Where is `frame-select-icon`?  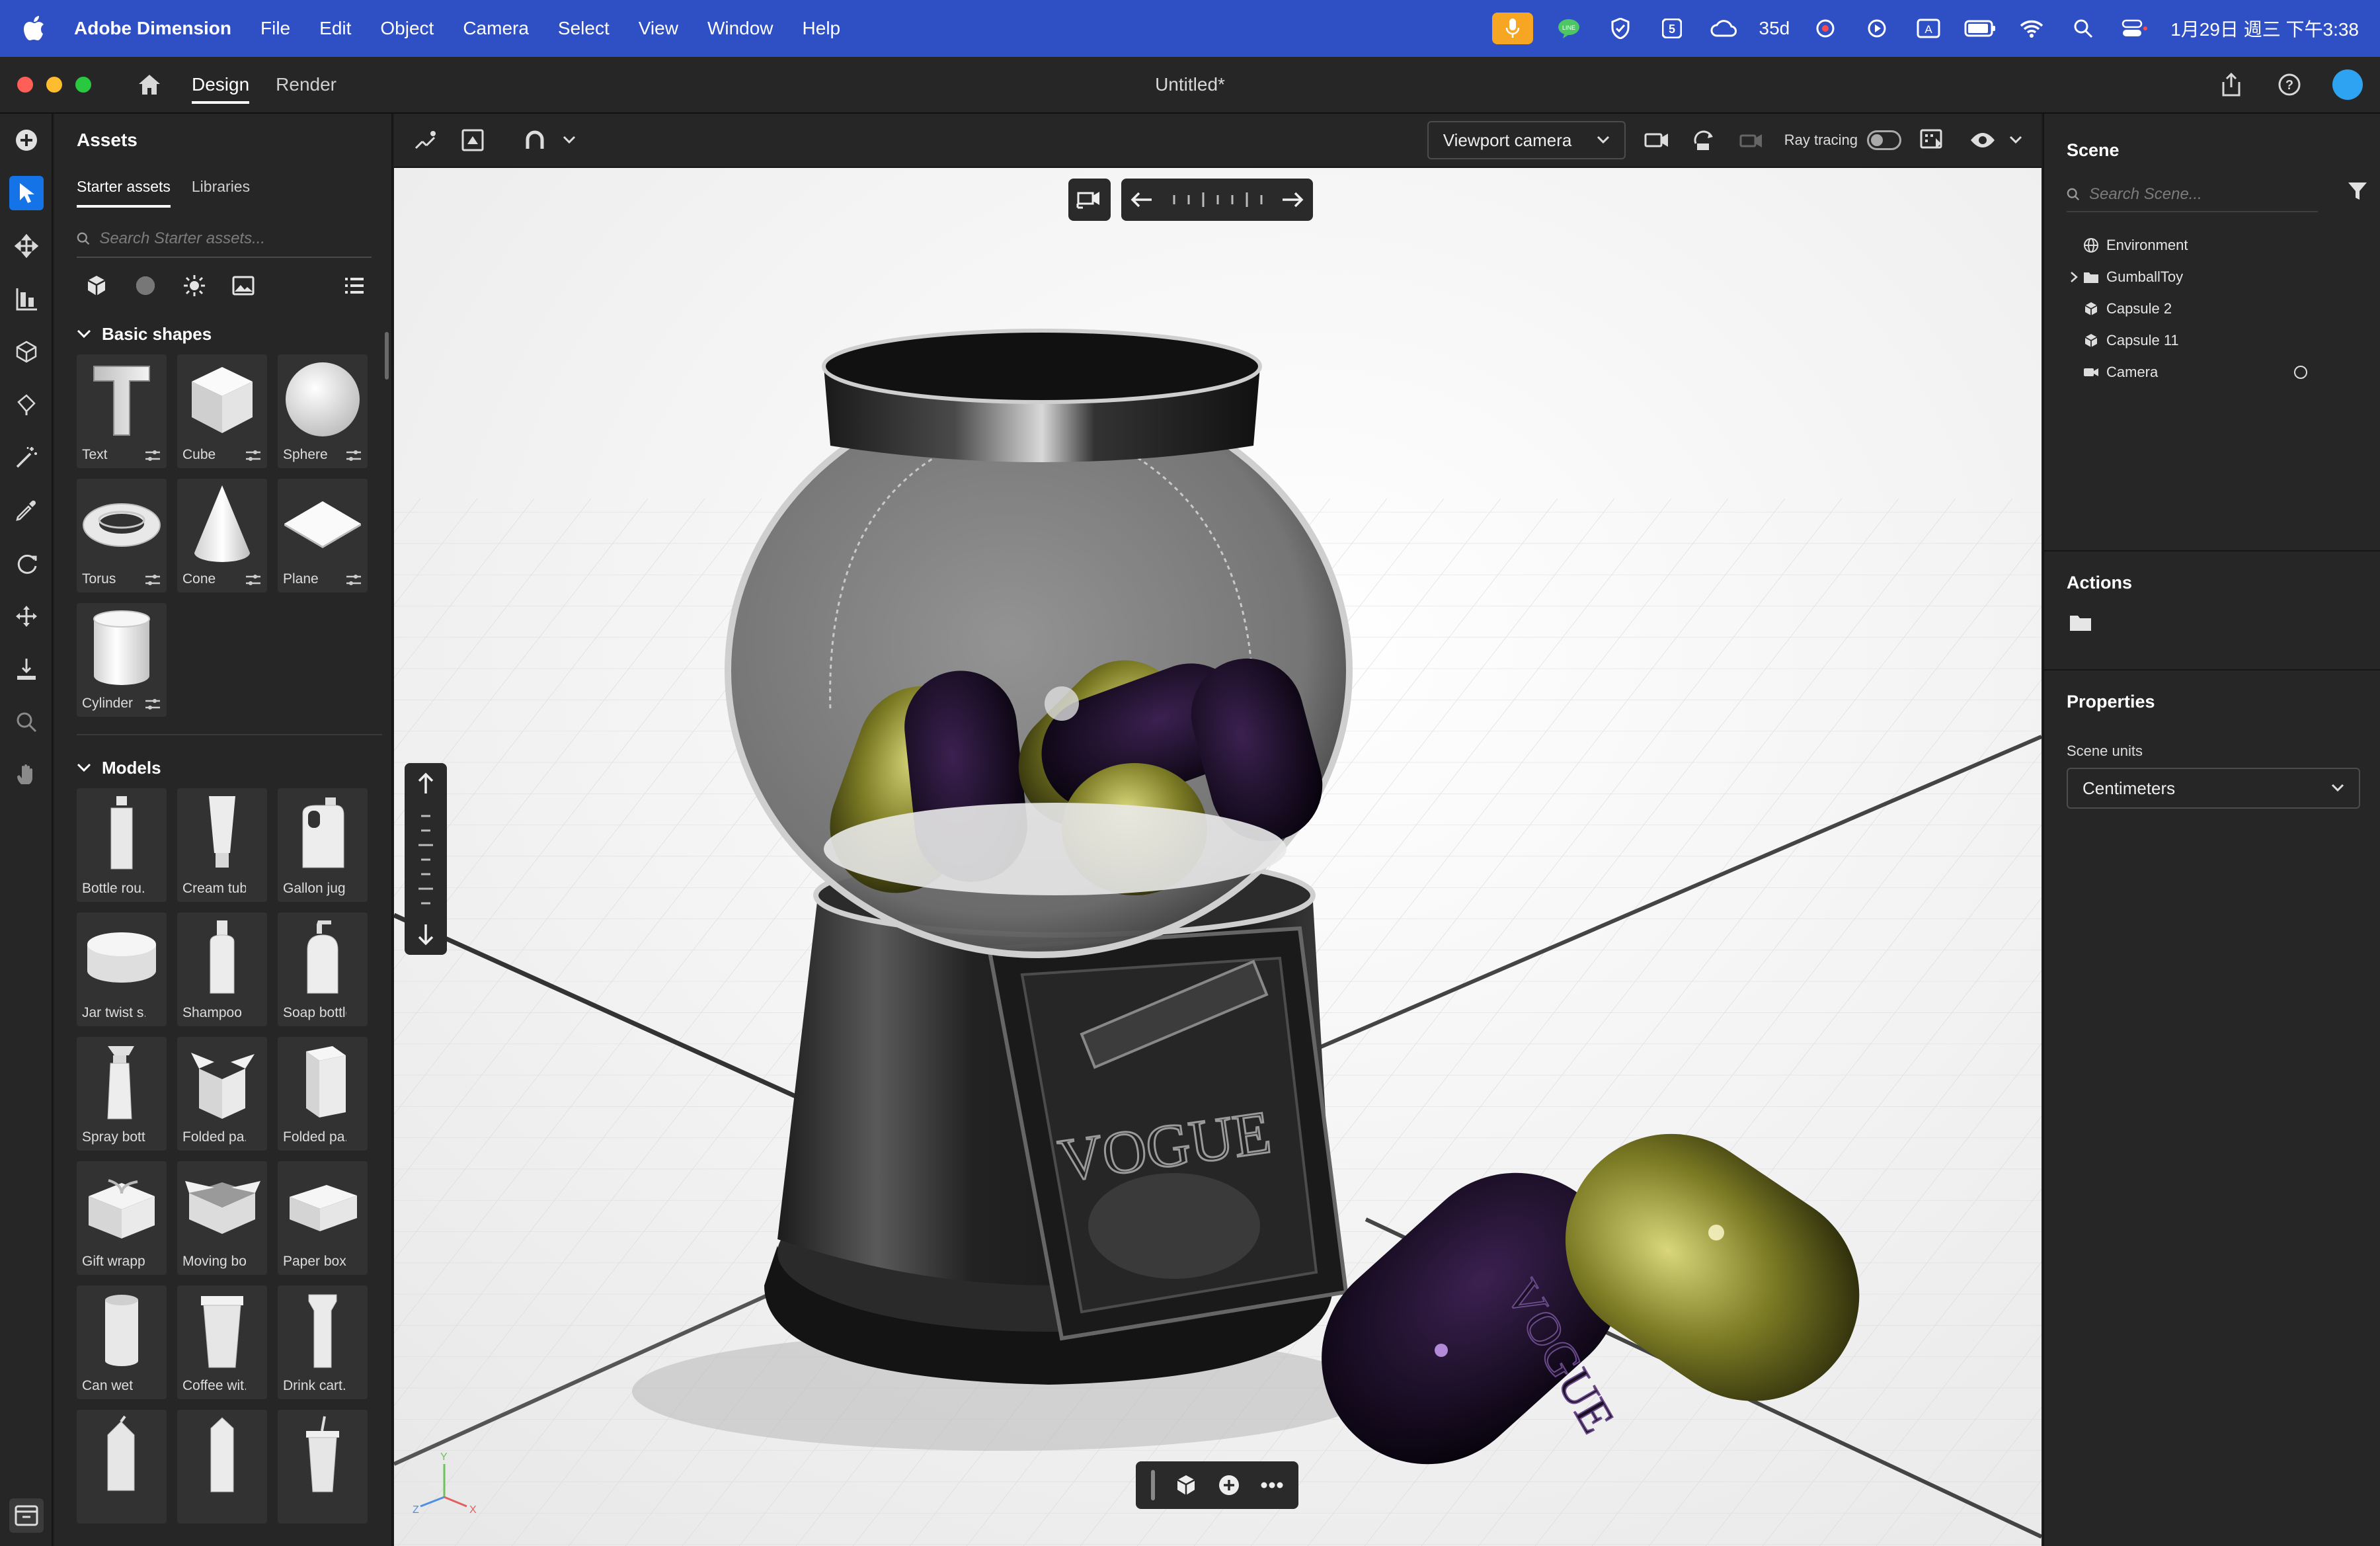 frame-select-icon is located at coordinates (472, 140).